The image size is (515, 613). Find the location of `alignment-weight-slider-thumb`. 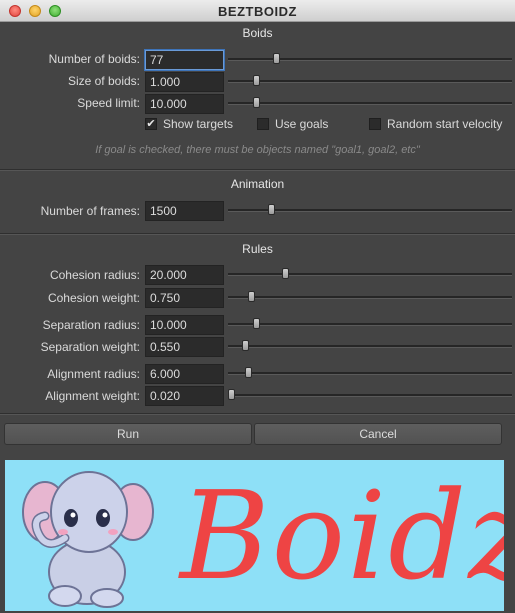

alignment-weight-slider-thumb is located at coordinates (231, 394).